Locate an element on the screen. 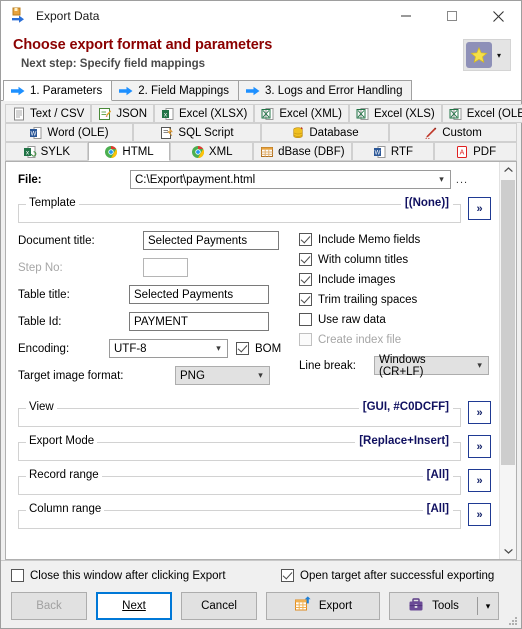 This screenshot has width=522, height=629. view-group-value: [GUI, #C0DCFF] is located at coordinates (405, 407).